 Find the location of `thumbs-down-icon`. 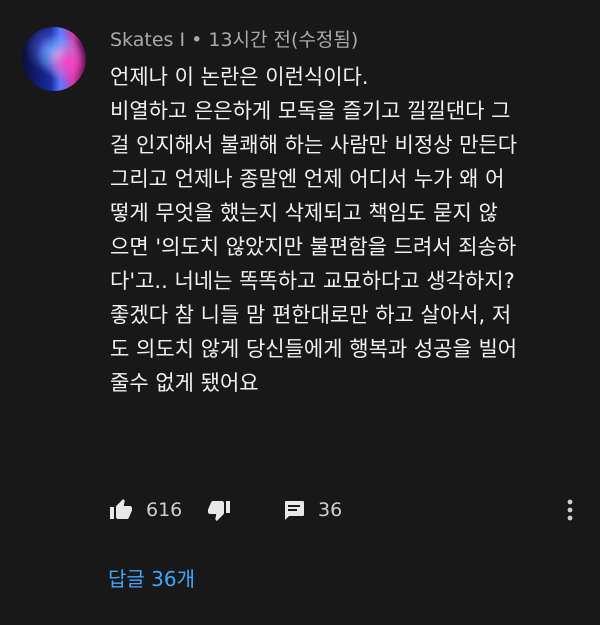

thumbs-down-icon is located at coordinates (219, 511).